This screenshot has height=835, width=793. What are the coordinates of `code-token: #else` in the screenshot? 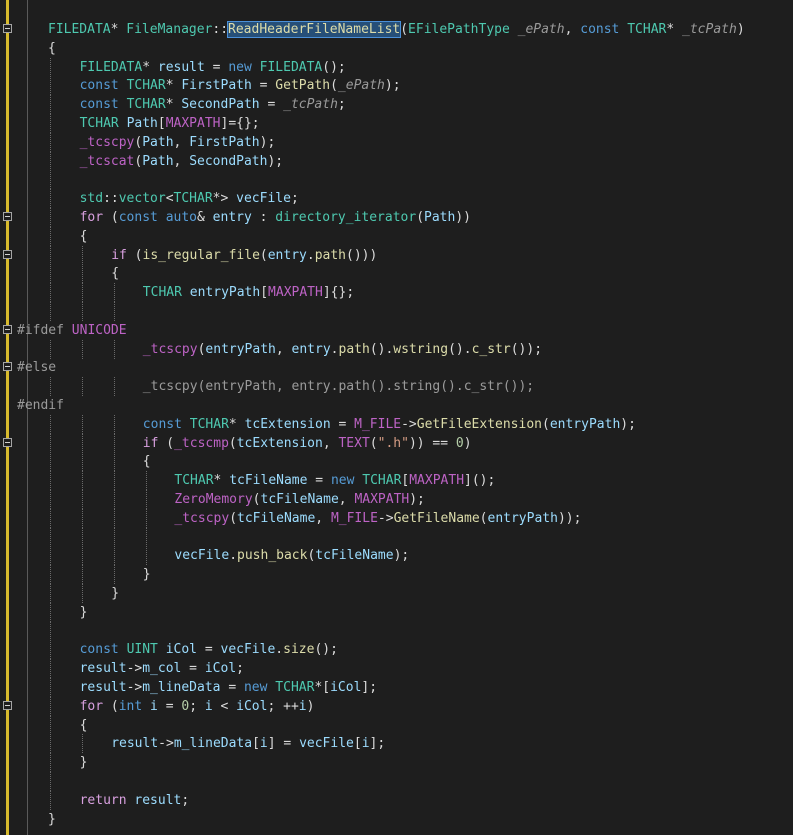 It's located at (37, 368).